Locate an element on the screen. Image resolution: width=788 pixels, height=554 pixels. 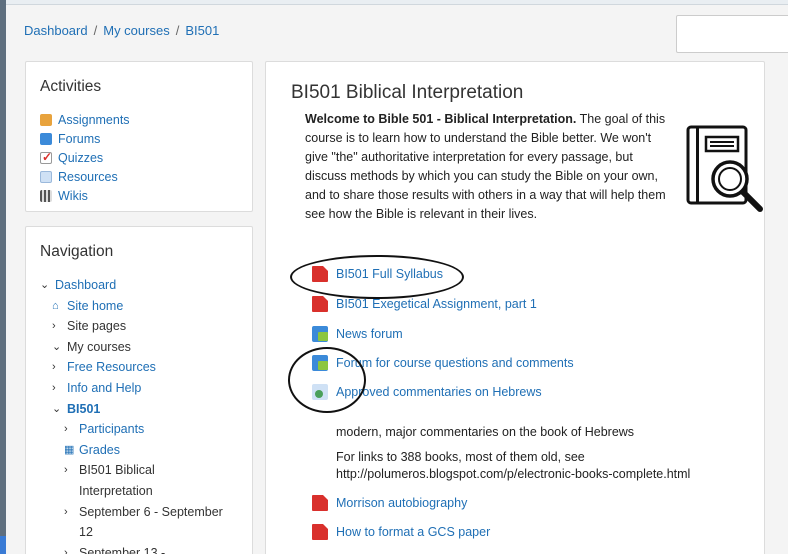
nav-item-label: Site home is located at coordinates (95, 306).